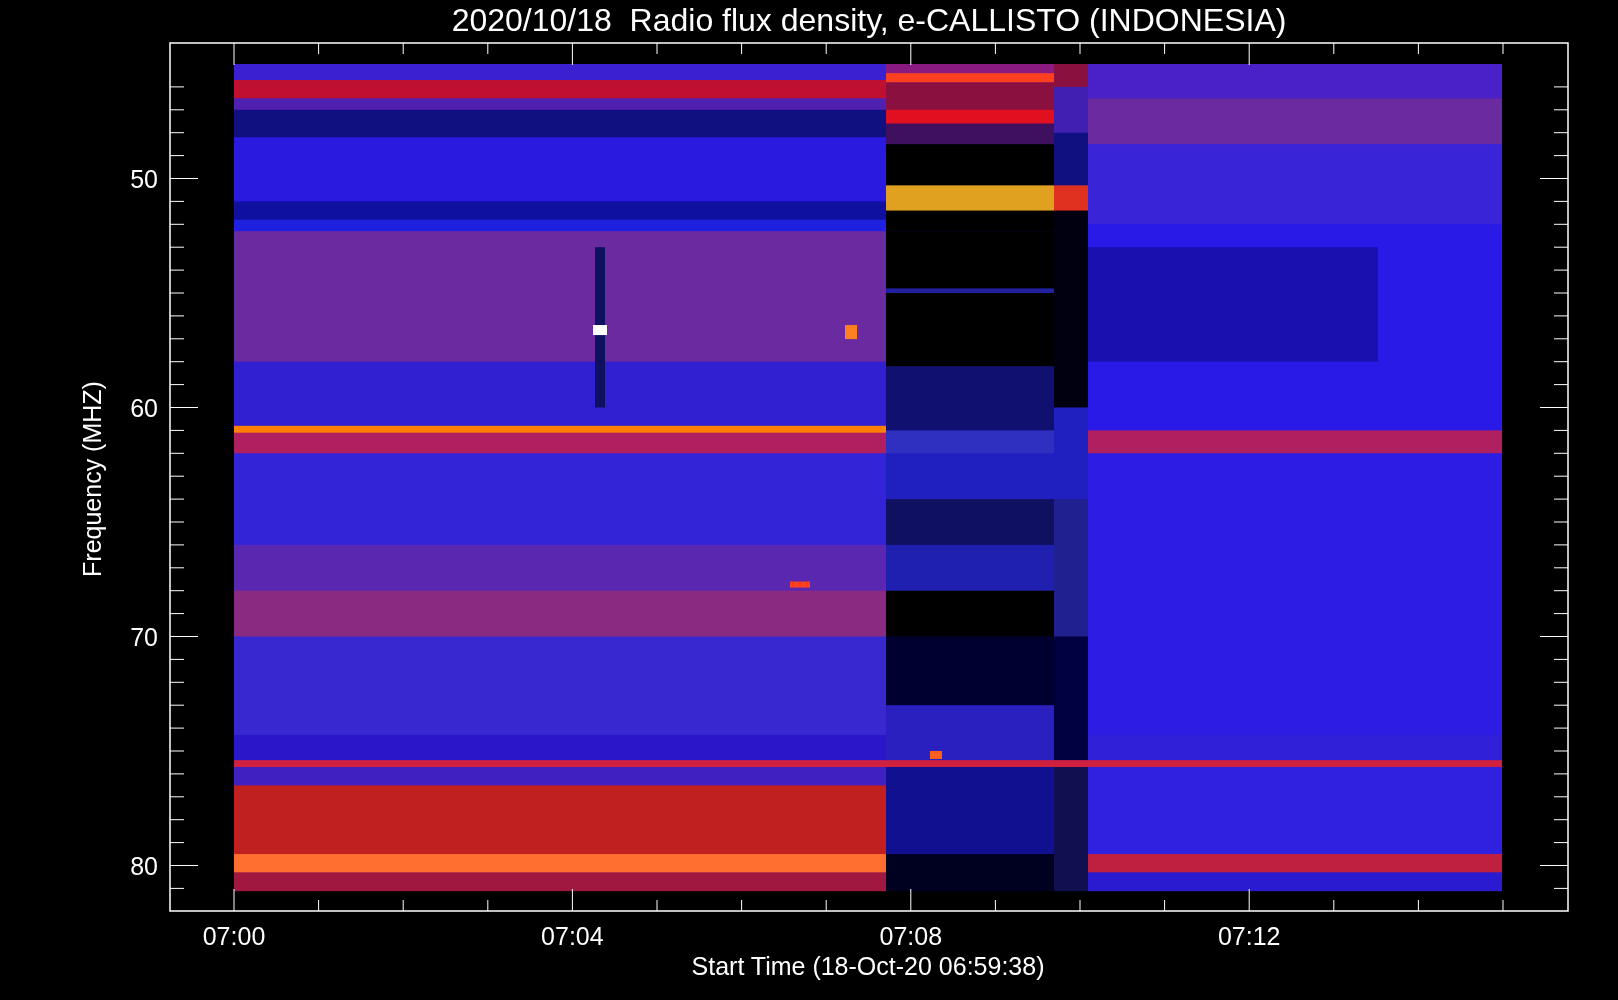 The height and width of the screenshot is (1000, 1618). What do you see at coordinates (92, 479) in the screenshot?
I see `y-axis-label: Frequency (MHZ)` at bounding box center [92, 479].